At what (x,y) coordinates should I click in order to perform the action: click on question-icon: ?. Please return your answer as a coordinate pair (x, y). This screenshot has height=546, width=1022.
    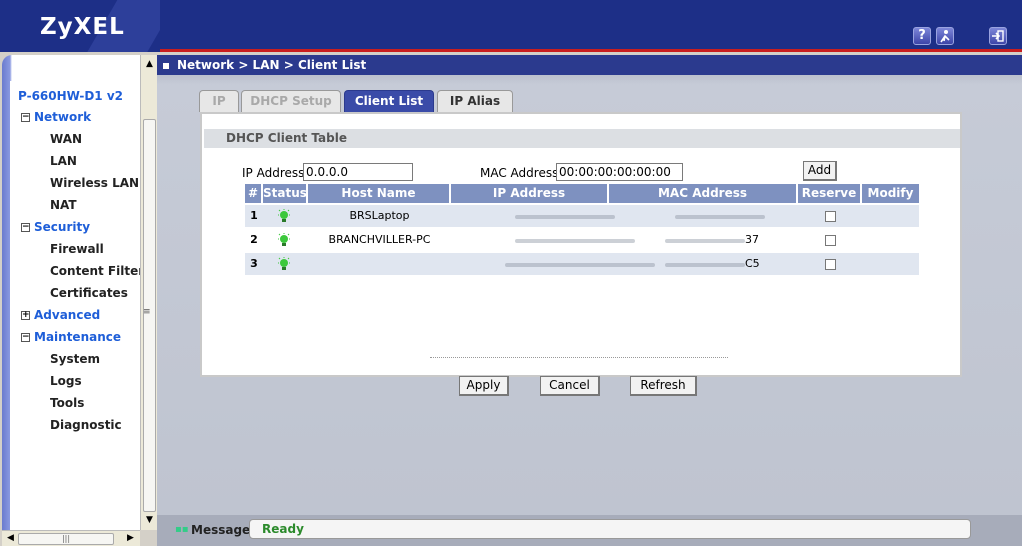
    Looking at the image, I should click on (922, 36).